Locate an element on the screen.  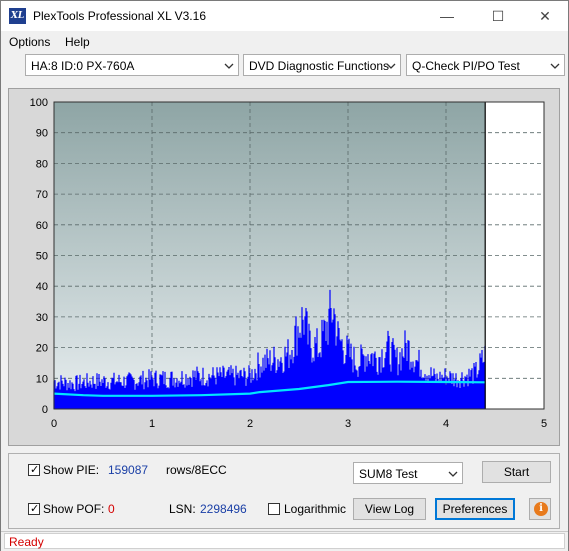
x-tick-label: 0 is located at coordinates (54, 424).